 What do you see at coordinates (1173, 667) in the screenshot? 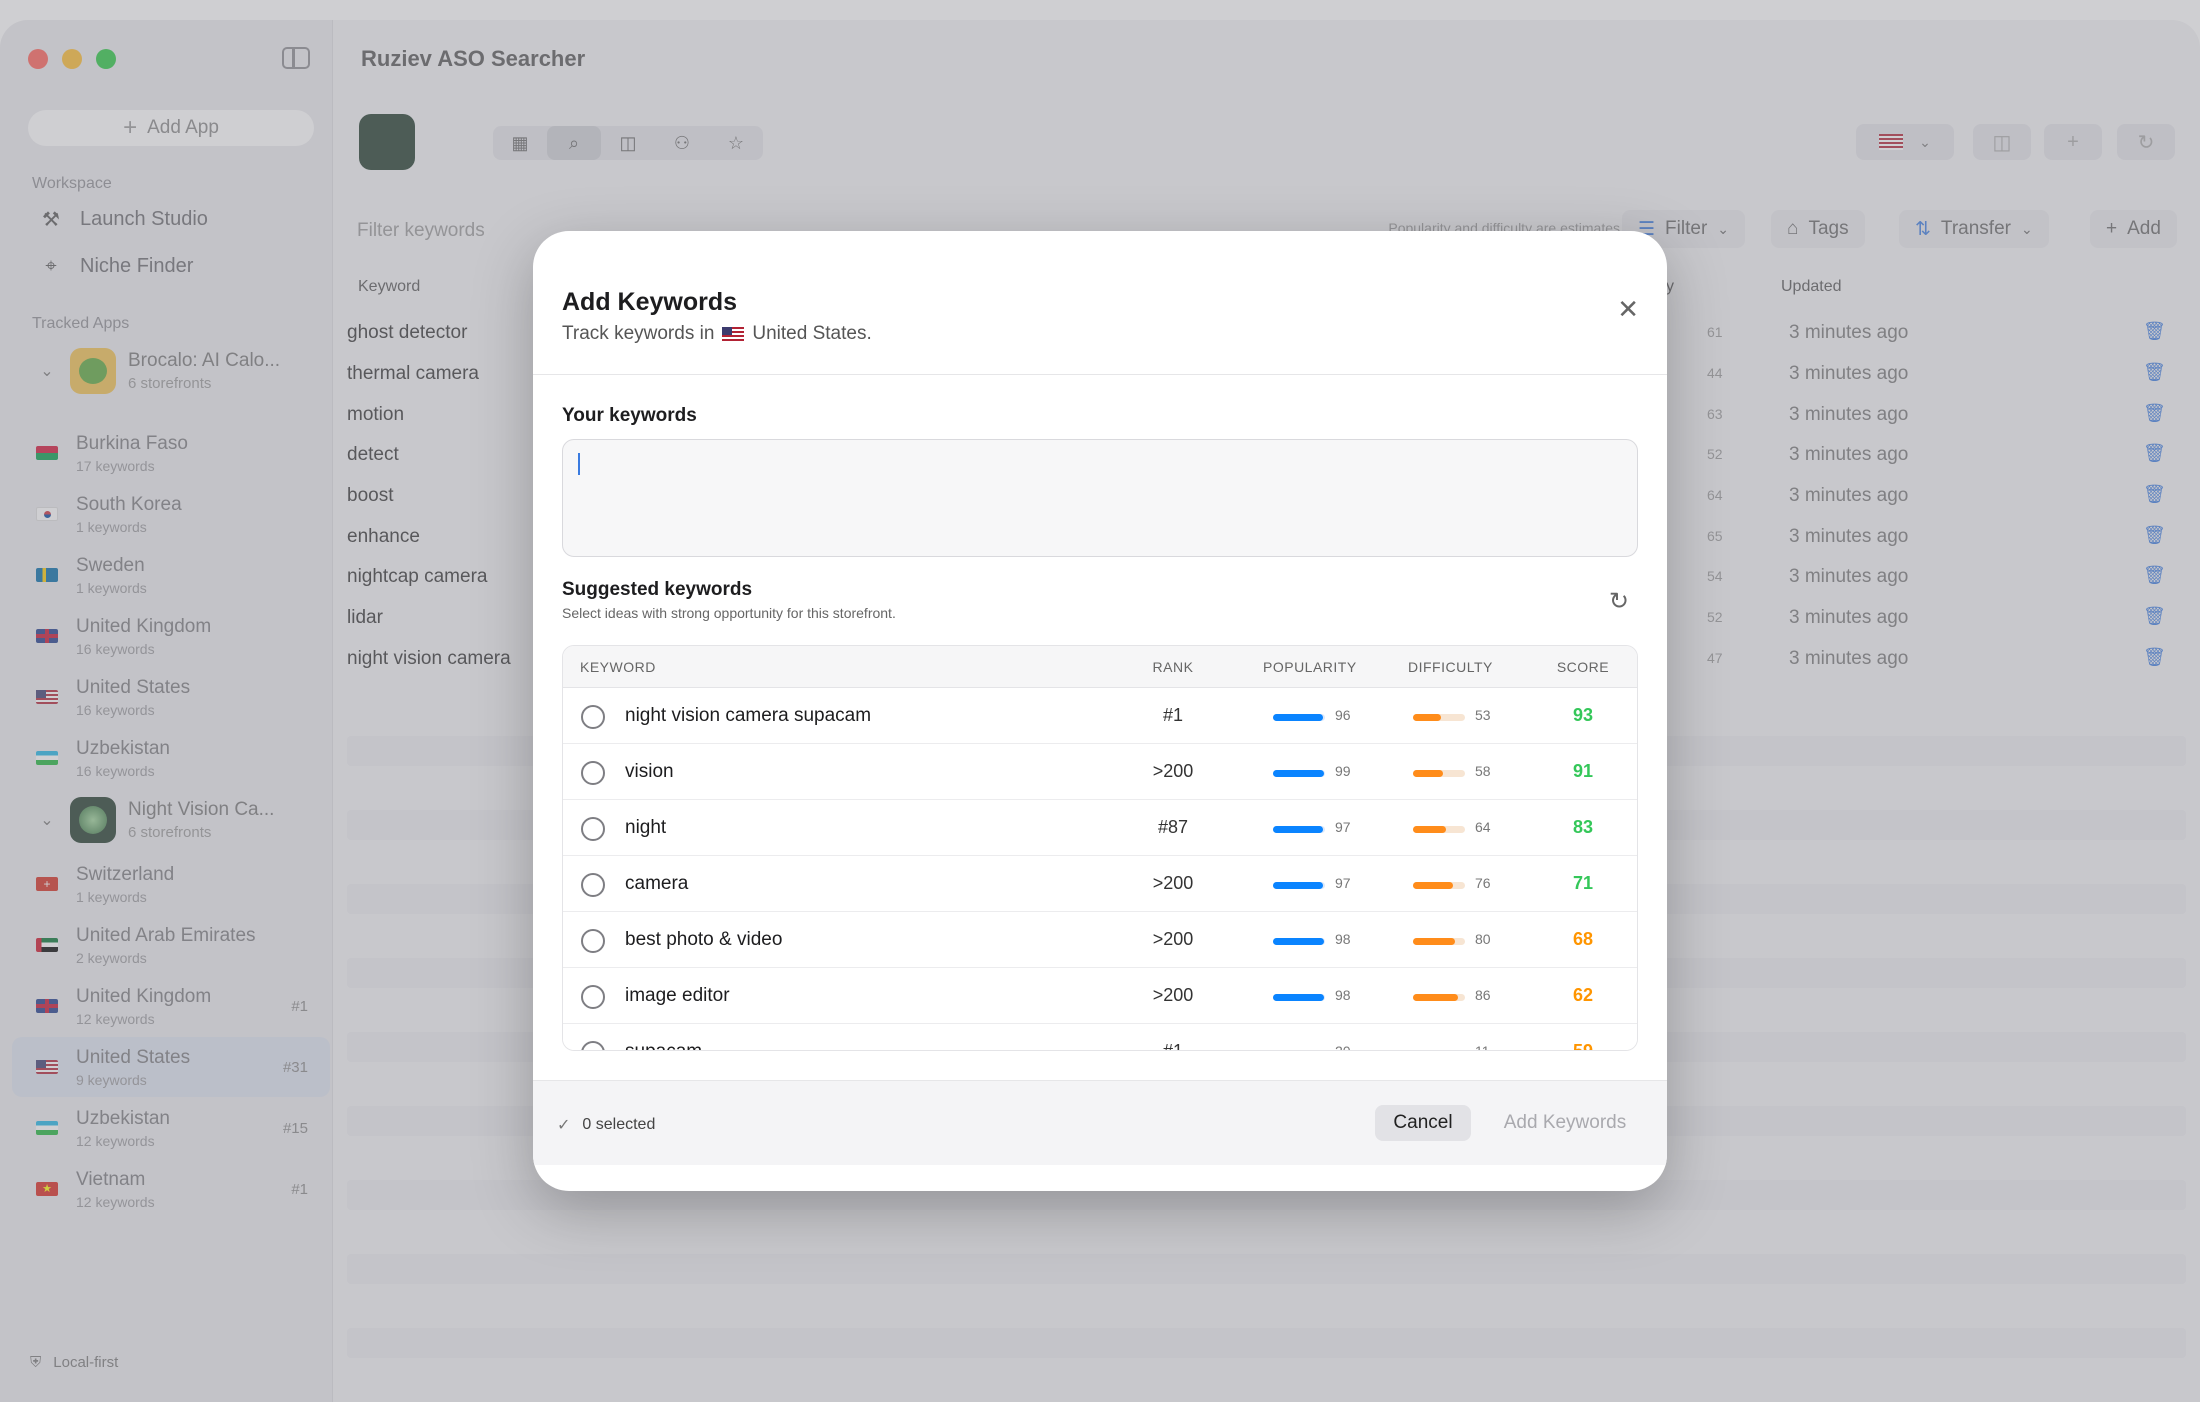
I see `col-rank: RANK` at bounding box center [1173, 667].